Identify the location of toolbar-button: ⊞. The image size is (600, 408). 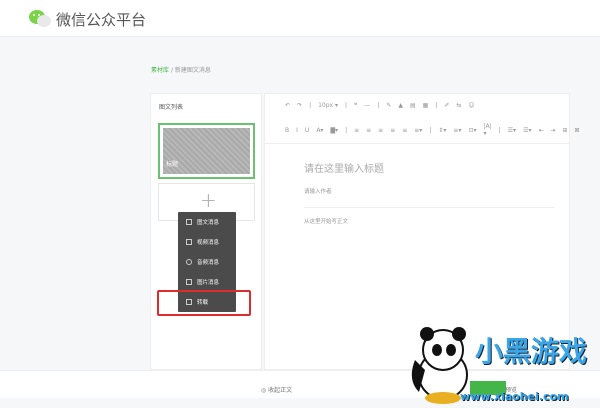
(565, 130).